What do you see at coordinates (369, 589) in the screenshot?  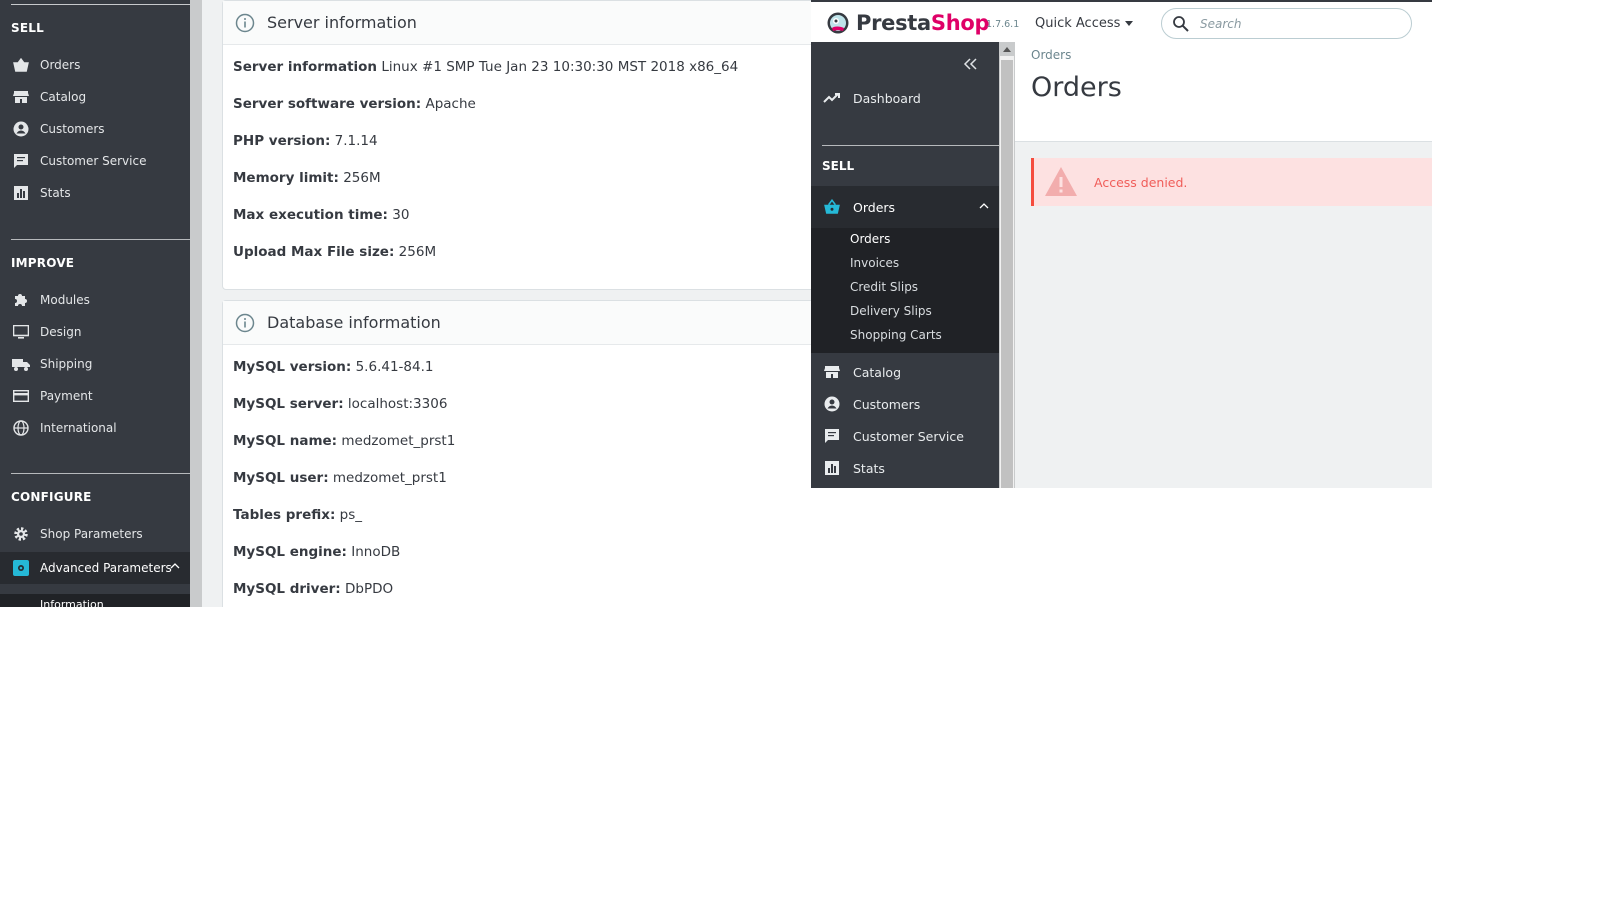 I see `row-value: DbPDO` at bounding box center [369, 589].